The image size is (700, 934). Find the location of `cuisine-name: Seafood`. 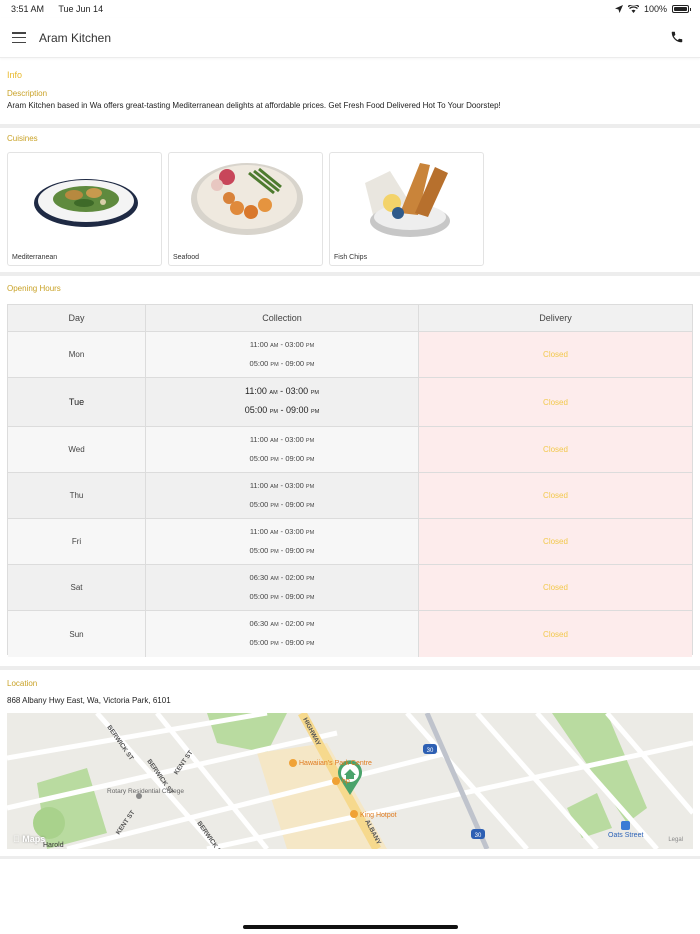

cuisine-name: Seafood is located at coordinates (186, 257).